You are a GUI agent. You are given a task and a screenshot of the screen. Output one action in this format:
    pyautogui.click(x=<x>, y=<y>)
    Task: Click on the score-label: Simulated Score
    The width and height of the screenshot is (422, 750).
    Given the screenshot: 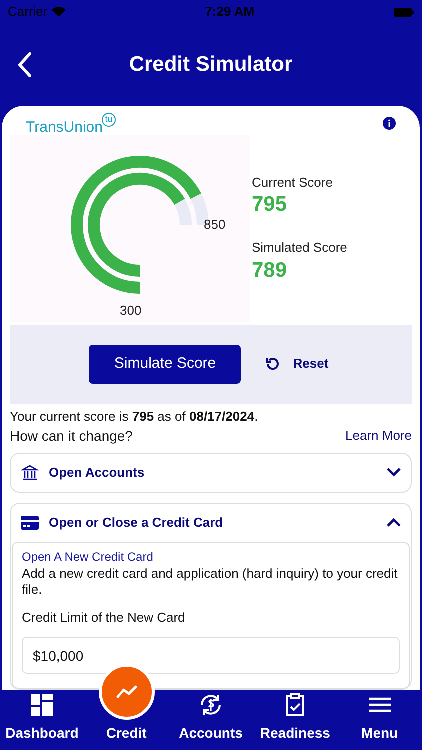 What is the action you would take?
    pyautogui.click(x=300, y=248)
    